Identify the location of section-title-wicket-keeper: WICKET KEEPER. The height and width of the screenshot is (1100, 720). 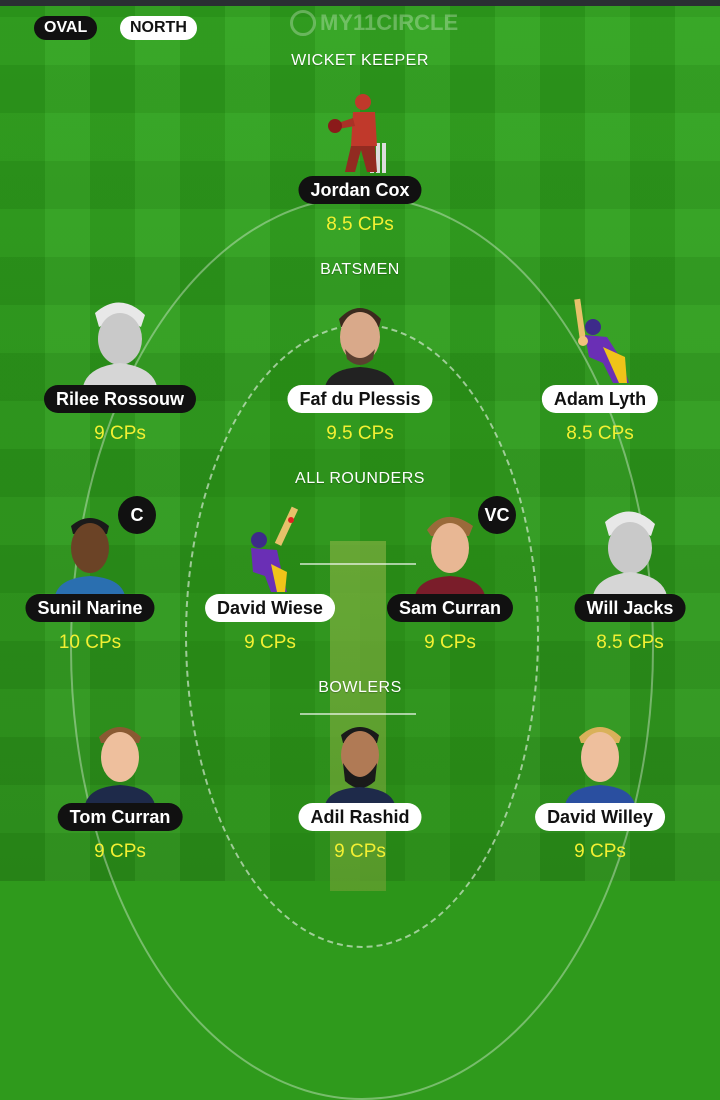
(360, 60).